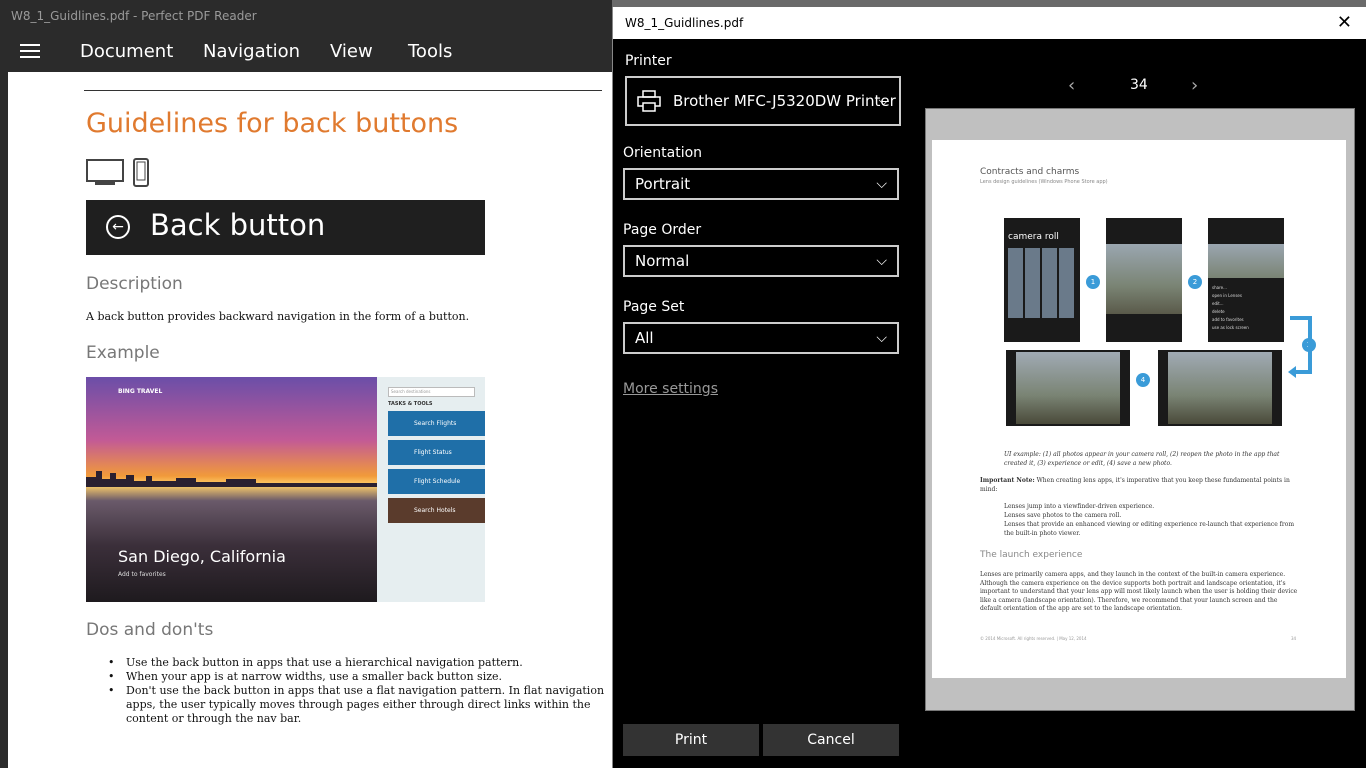 The height and width of the screenshot is (768, 1366). What do you see at coordinates (1030, 172) in the screenshot?
I see `preview-heading: Contracts and charms` at bounding box center [1030, 172].